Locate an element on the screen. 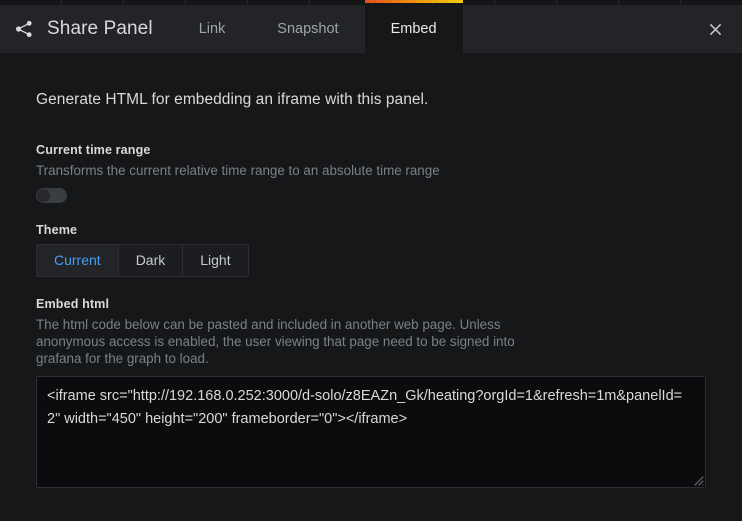  page-title: Share Panel is located at coordinates (100, 28).